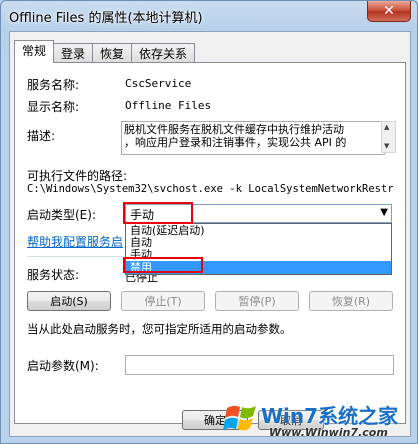 The image size is (418, 444). Describe the element at coordinates (235, 142) in the screenshot. I see `description-line-2: ，响应用户登录和注销事件，实现公共 API 的` at that location.